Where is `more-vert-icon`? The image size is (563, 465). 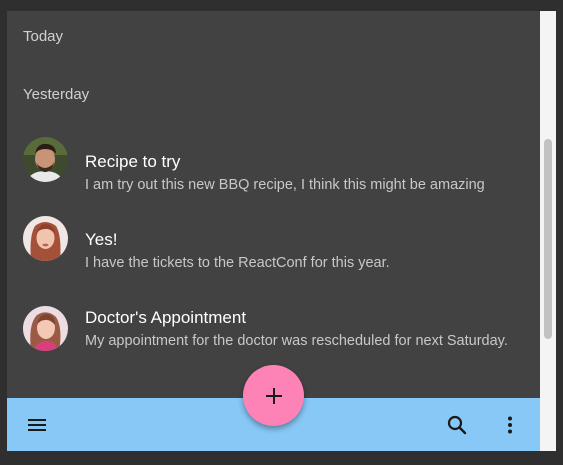 more-vert-icon is located at coordinates (510, 425).